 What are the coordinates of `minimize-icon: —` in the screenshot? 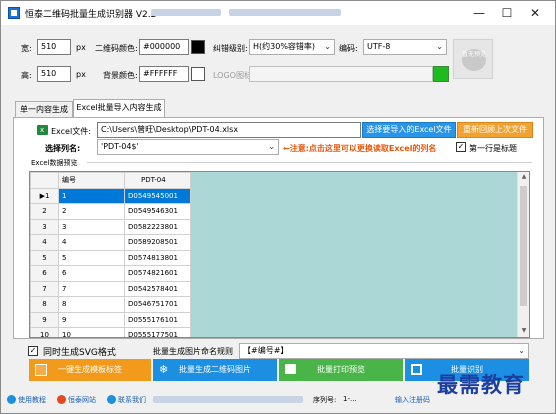 It's located at (479, 13).